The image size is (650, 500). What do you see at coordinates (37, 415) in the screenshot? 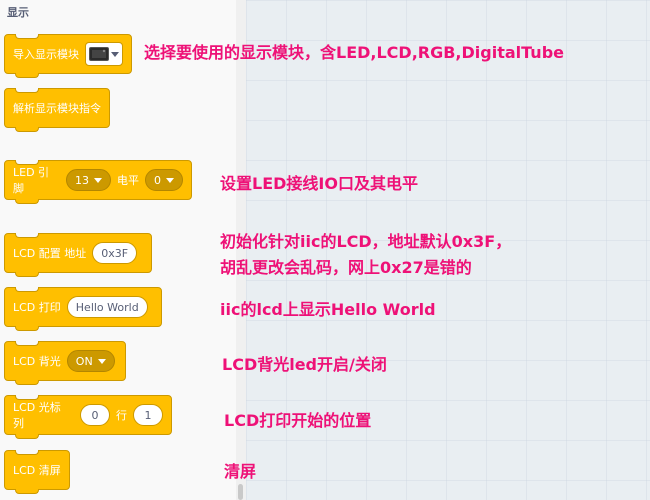
I see `block-label: LCD 光标 列` at bounding box center [37, 415].